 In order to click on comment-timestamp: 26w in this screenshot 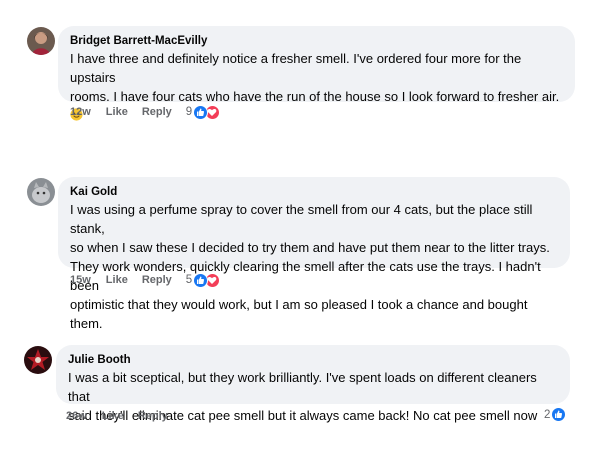, I will do `click(76, 416)`.